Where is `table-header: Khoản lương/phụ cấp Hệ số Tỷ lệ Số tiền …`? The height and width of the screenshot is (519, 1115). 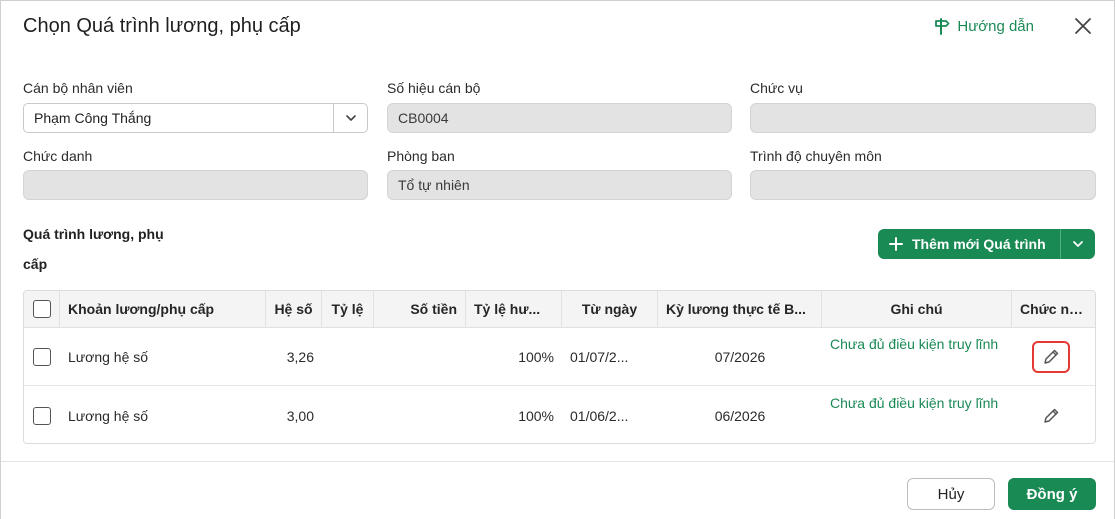
table-header: Khoản lương/phụ cấp Hệ số Tỷ lệ Số tiền … is located at coordinates (559, 309).